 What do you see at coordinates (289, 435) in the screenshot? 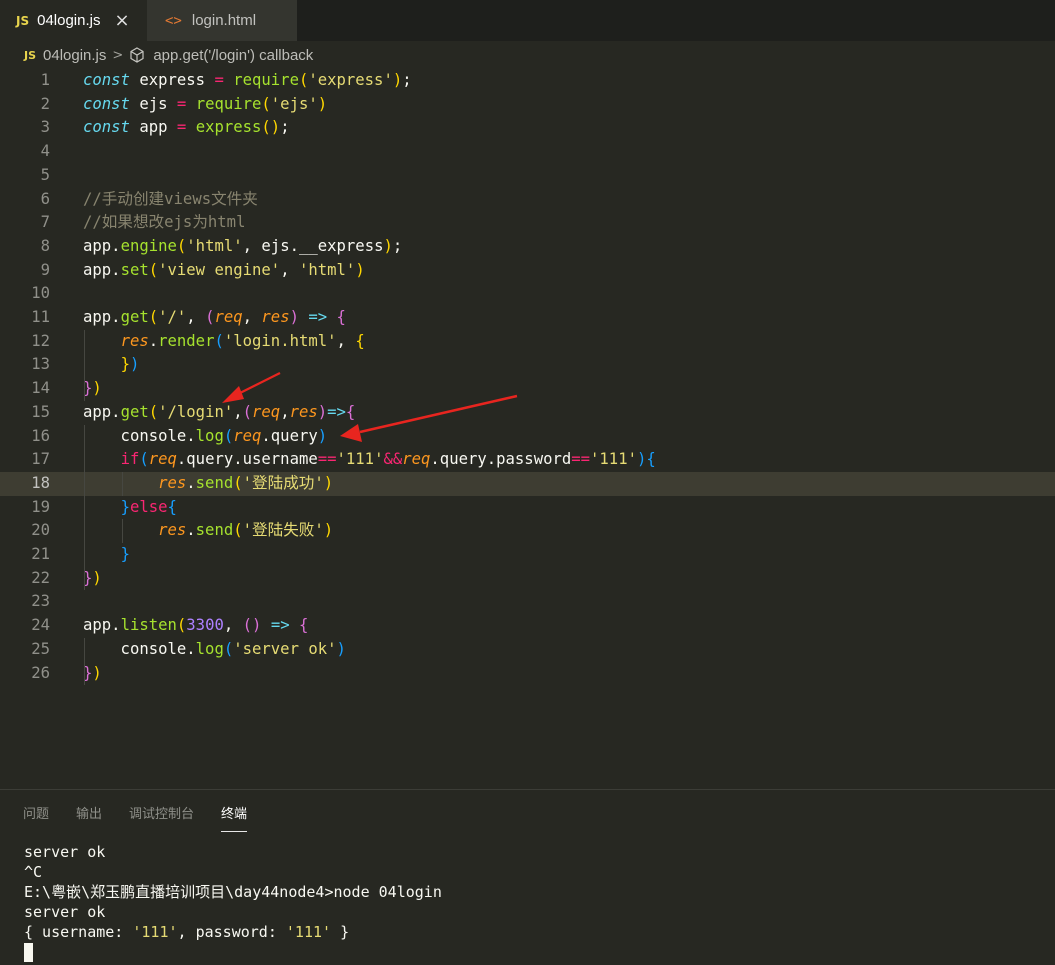
I see `code-token: .query` at bounding box center [289, 435].